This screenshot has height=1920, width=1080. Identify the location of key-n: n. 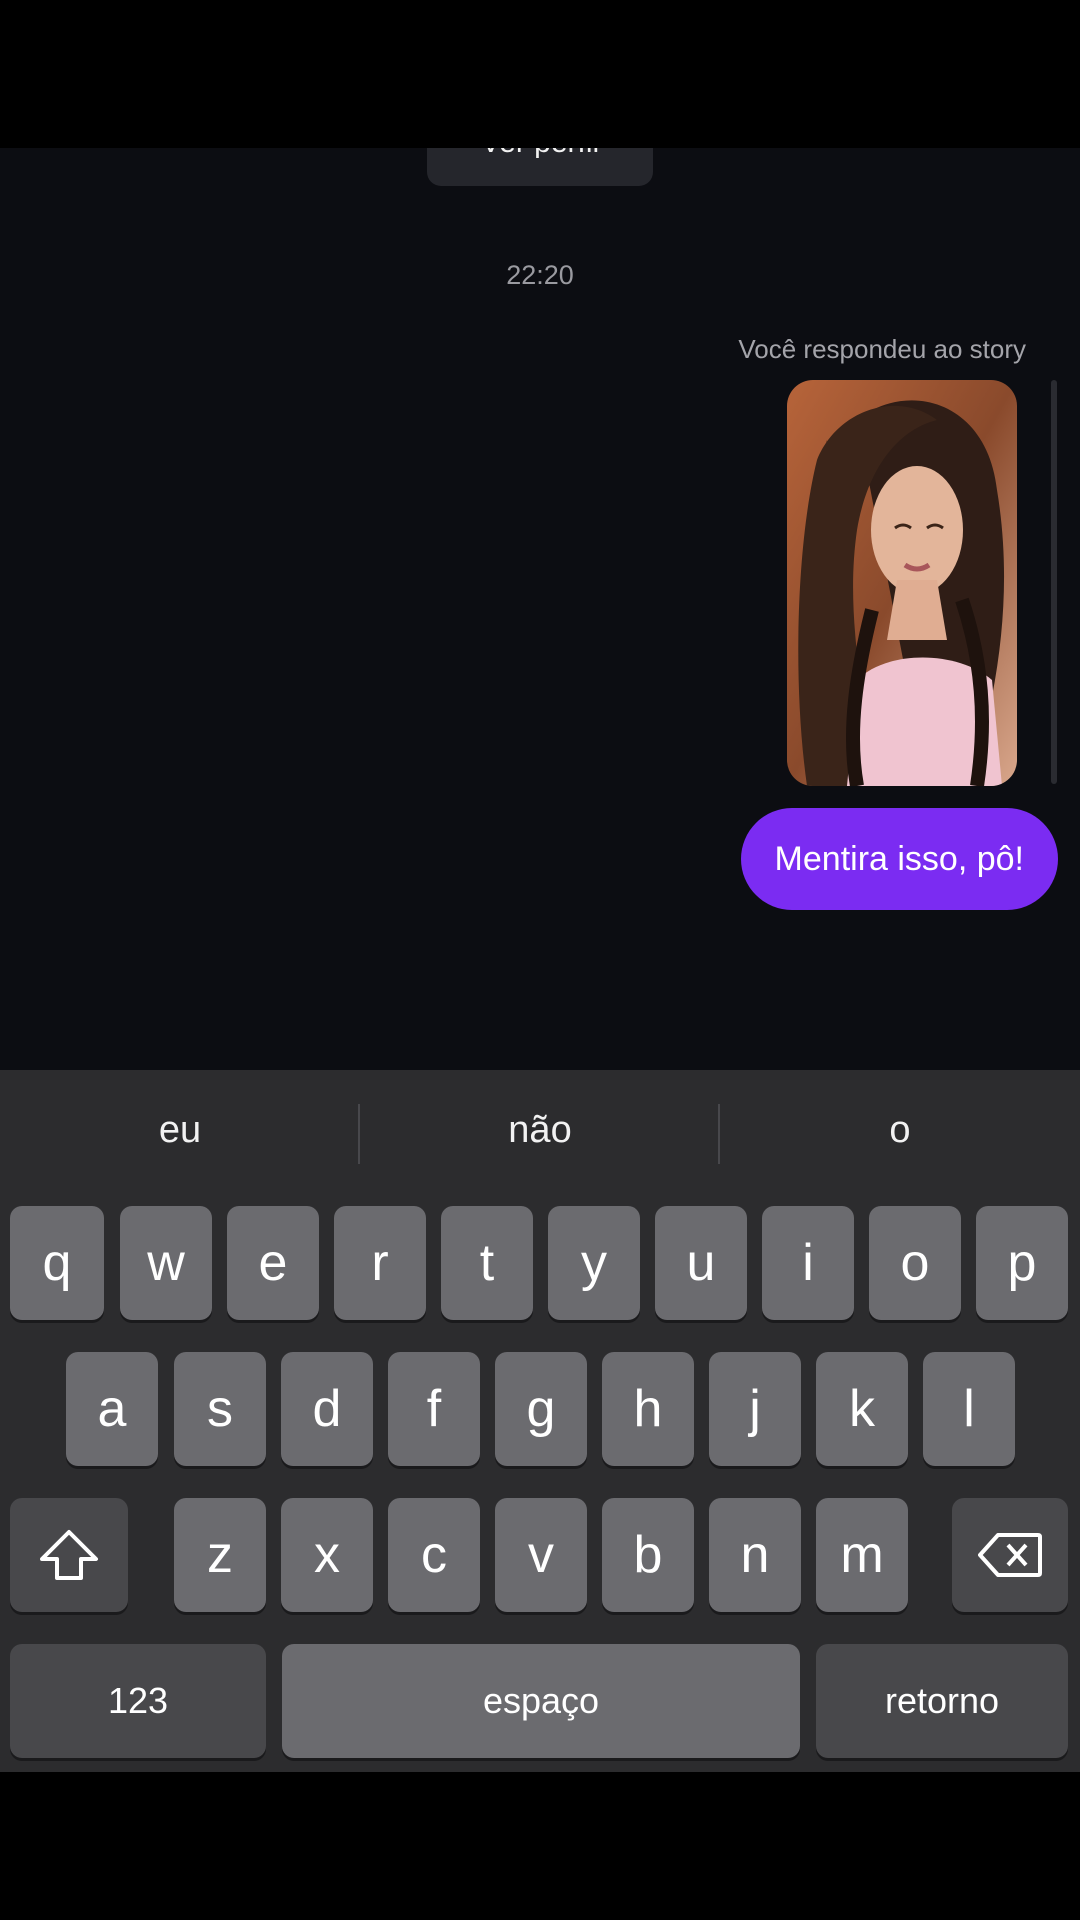
(755, 1555).